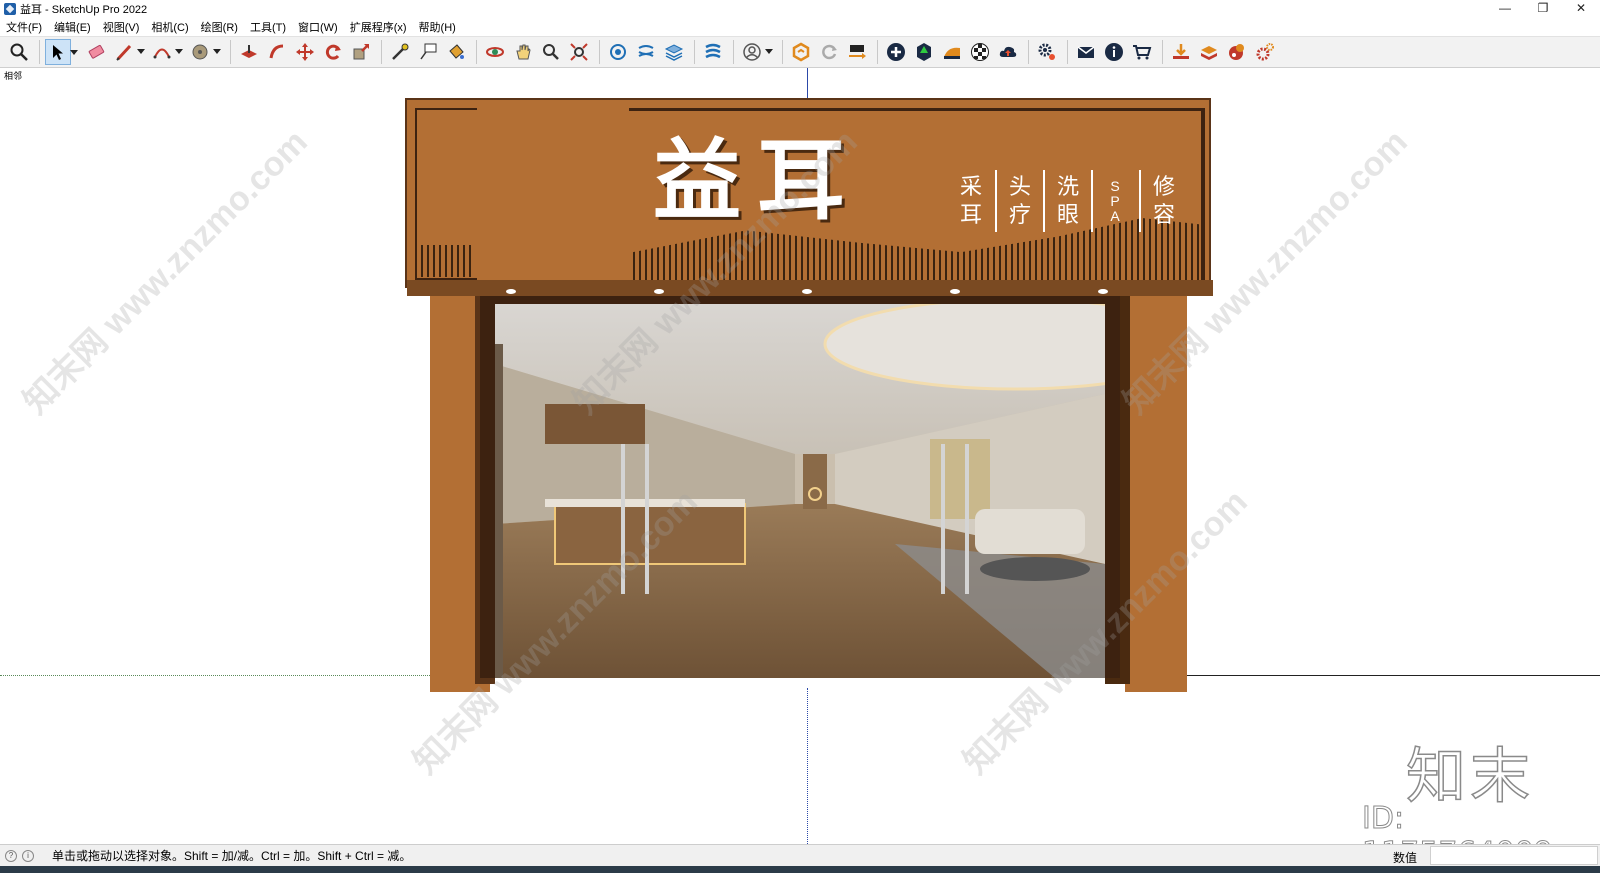 Image resolution: width=1600 pixels, height=873 pixels. Describe the element at coordinates (437, 27) in the screenshot. I see `menu-help: 帮助(H)` at that location.